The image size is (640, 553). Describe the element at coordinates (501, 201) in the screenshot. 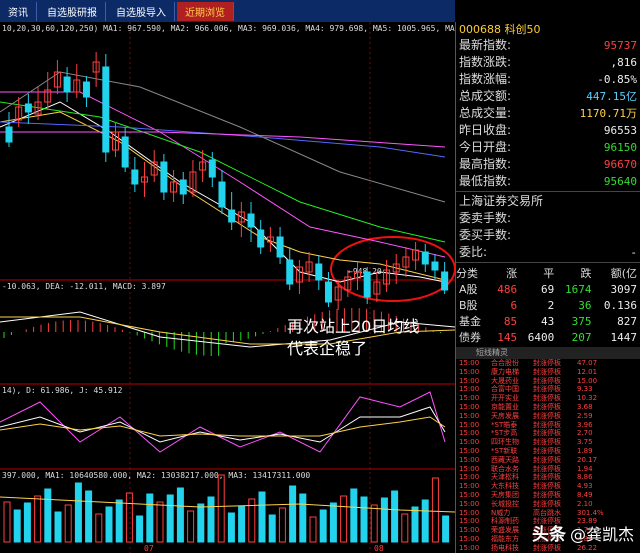

I see `exchange-name: 上海证券交易所` at that location.